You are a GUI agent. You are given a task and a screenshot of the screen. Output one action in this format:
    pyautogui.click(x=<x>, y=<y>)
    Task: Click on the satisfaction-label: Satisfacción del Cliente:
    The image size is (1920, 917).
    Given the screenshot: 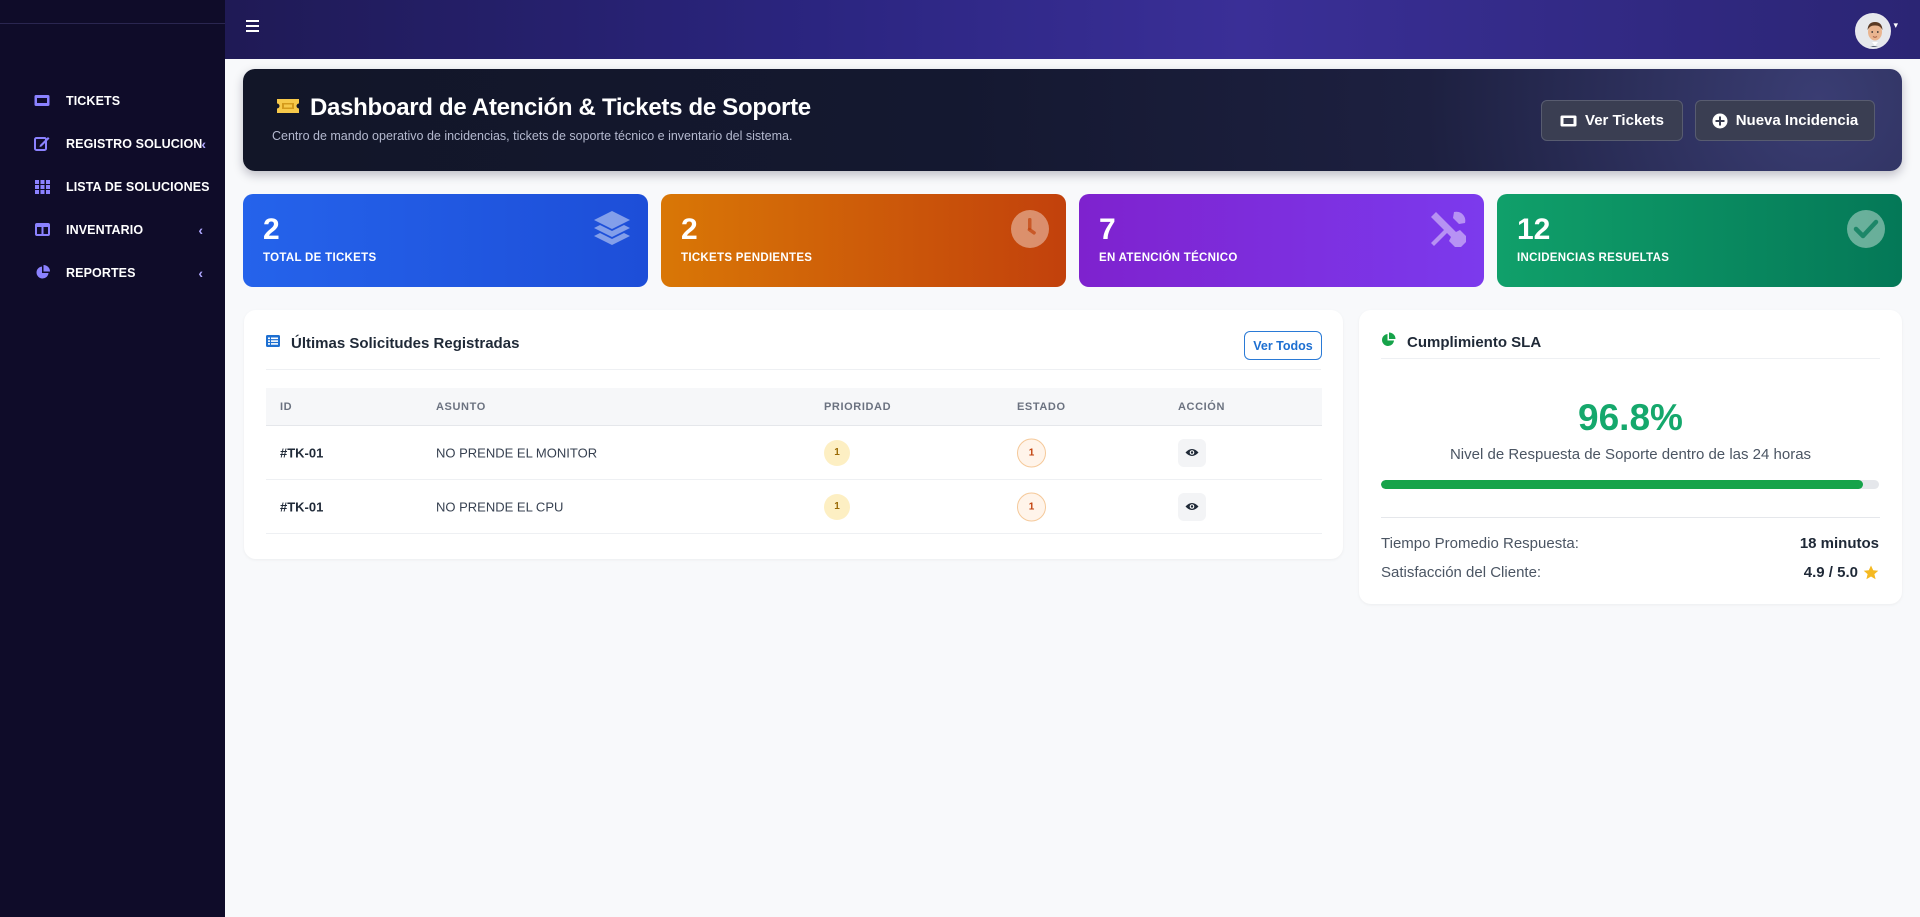 What is the action you would take?
    pyautogui.click(x=1461, y=572)
    